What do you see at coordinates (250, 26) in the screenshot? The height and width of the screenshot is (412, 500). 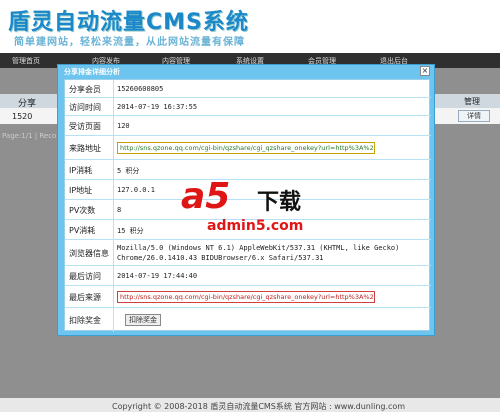 I see `header: 盾灵自动流量CMS系统 简单建网站，轻松来流量，从此网站流量有保障` at bounding box center [250, 26].